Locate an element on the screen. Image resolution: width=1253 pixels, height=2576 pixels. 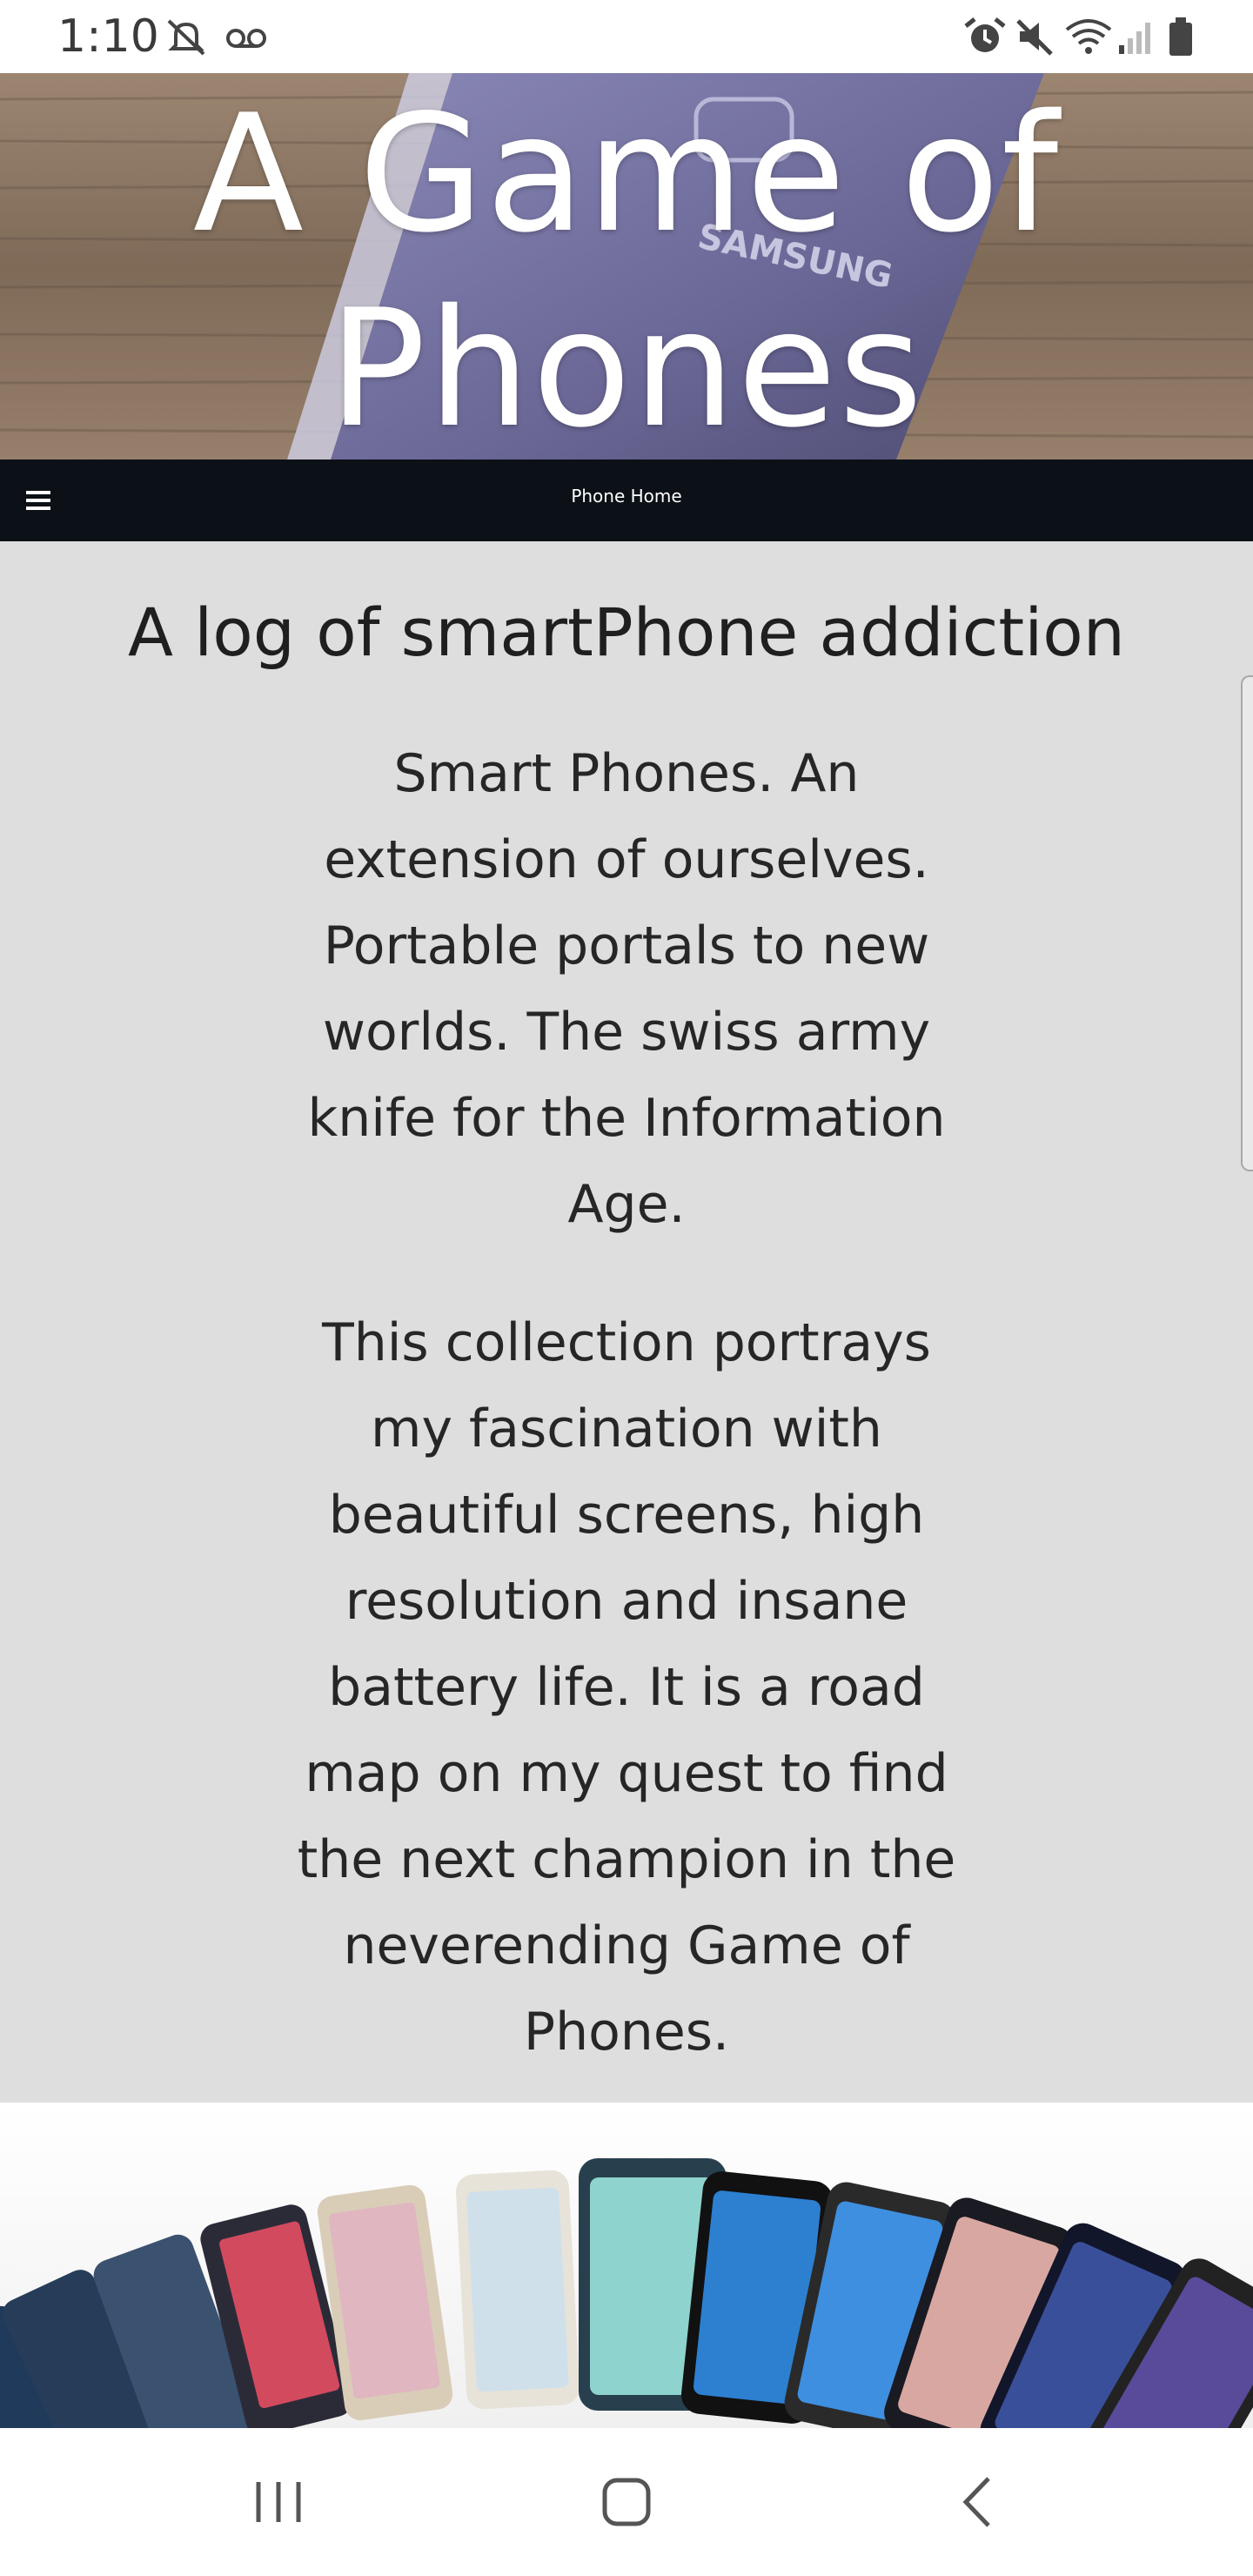
top-navbar: Phone Home is located at coordinates (626, 501).